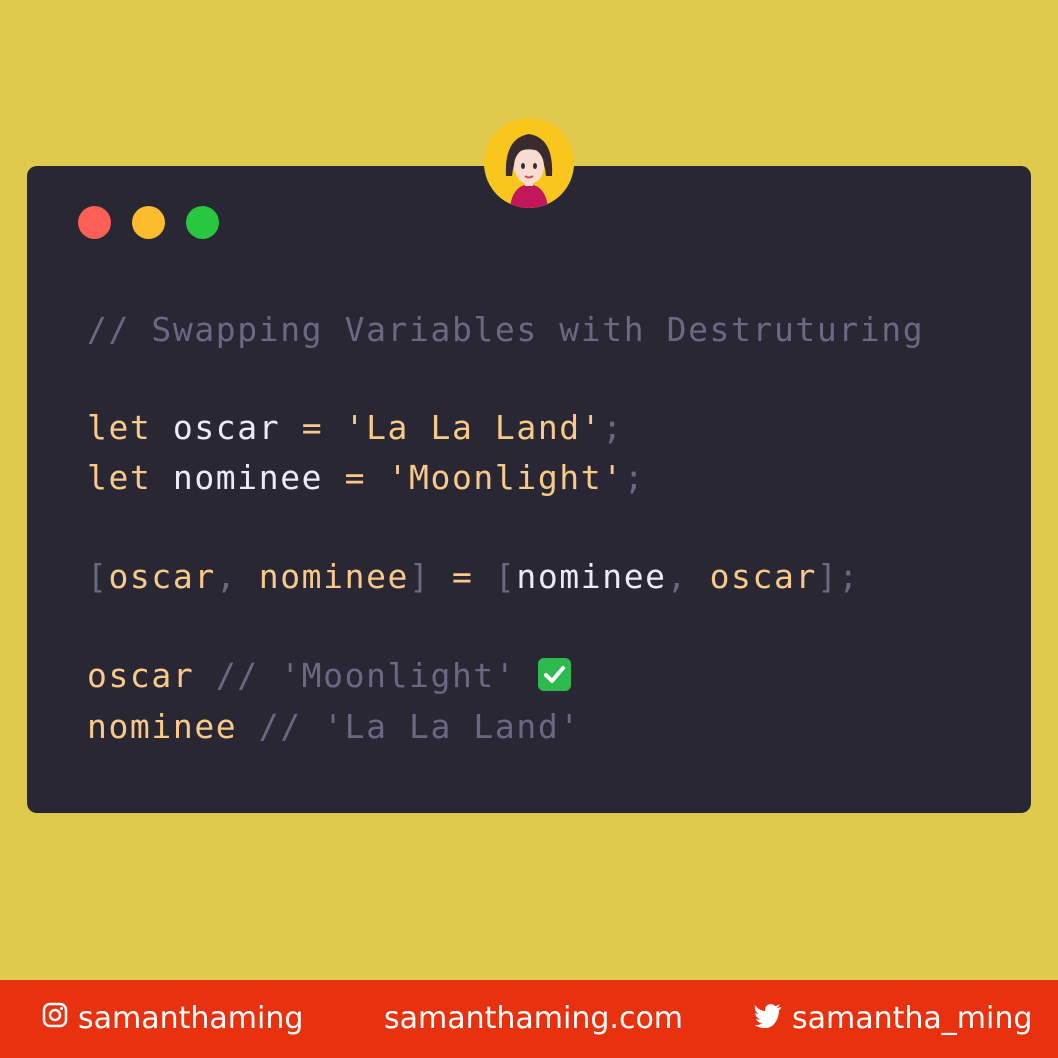 The image size is (1058, 1058). What do you see at coordinates (473, 427) in the screenshot?
I see `string: 'La La Land'` at bounding box center [473, 427].